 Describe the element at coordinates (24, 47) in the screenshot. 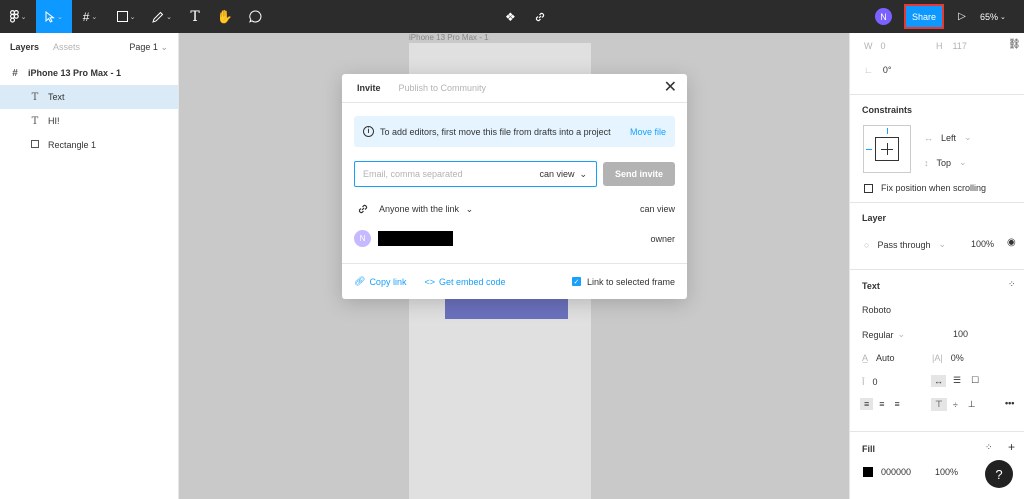

I see `tab-layers: Layers` at that location.